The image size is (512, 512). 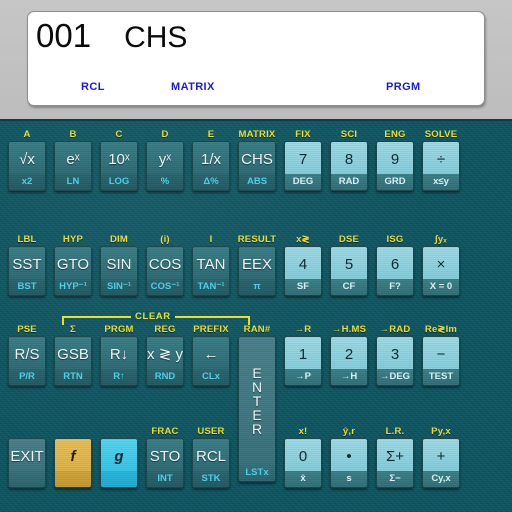 What do you see at coordinates (349, 182) in the screenshot?
I see `key-sub-label-eight: RAD` at bounding box center [349, 182].